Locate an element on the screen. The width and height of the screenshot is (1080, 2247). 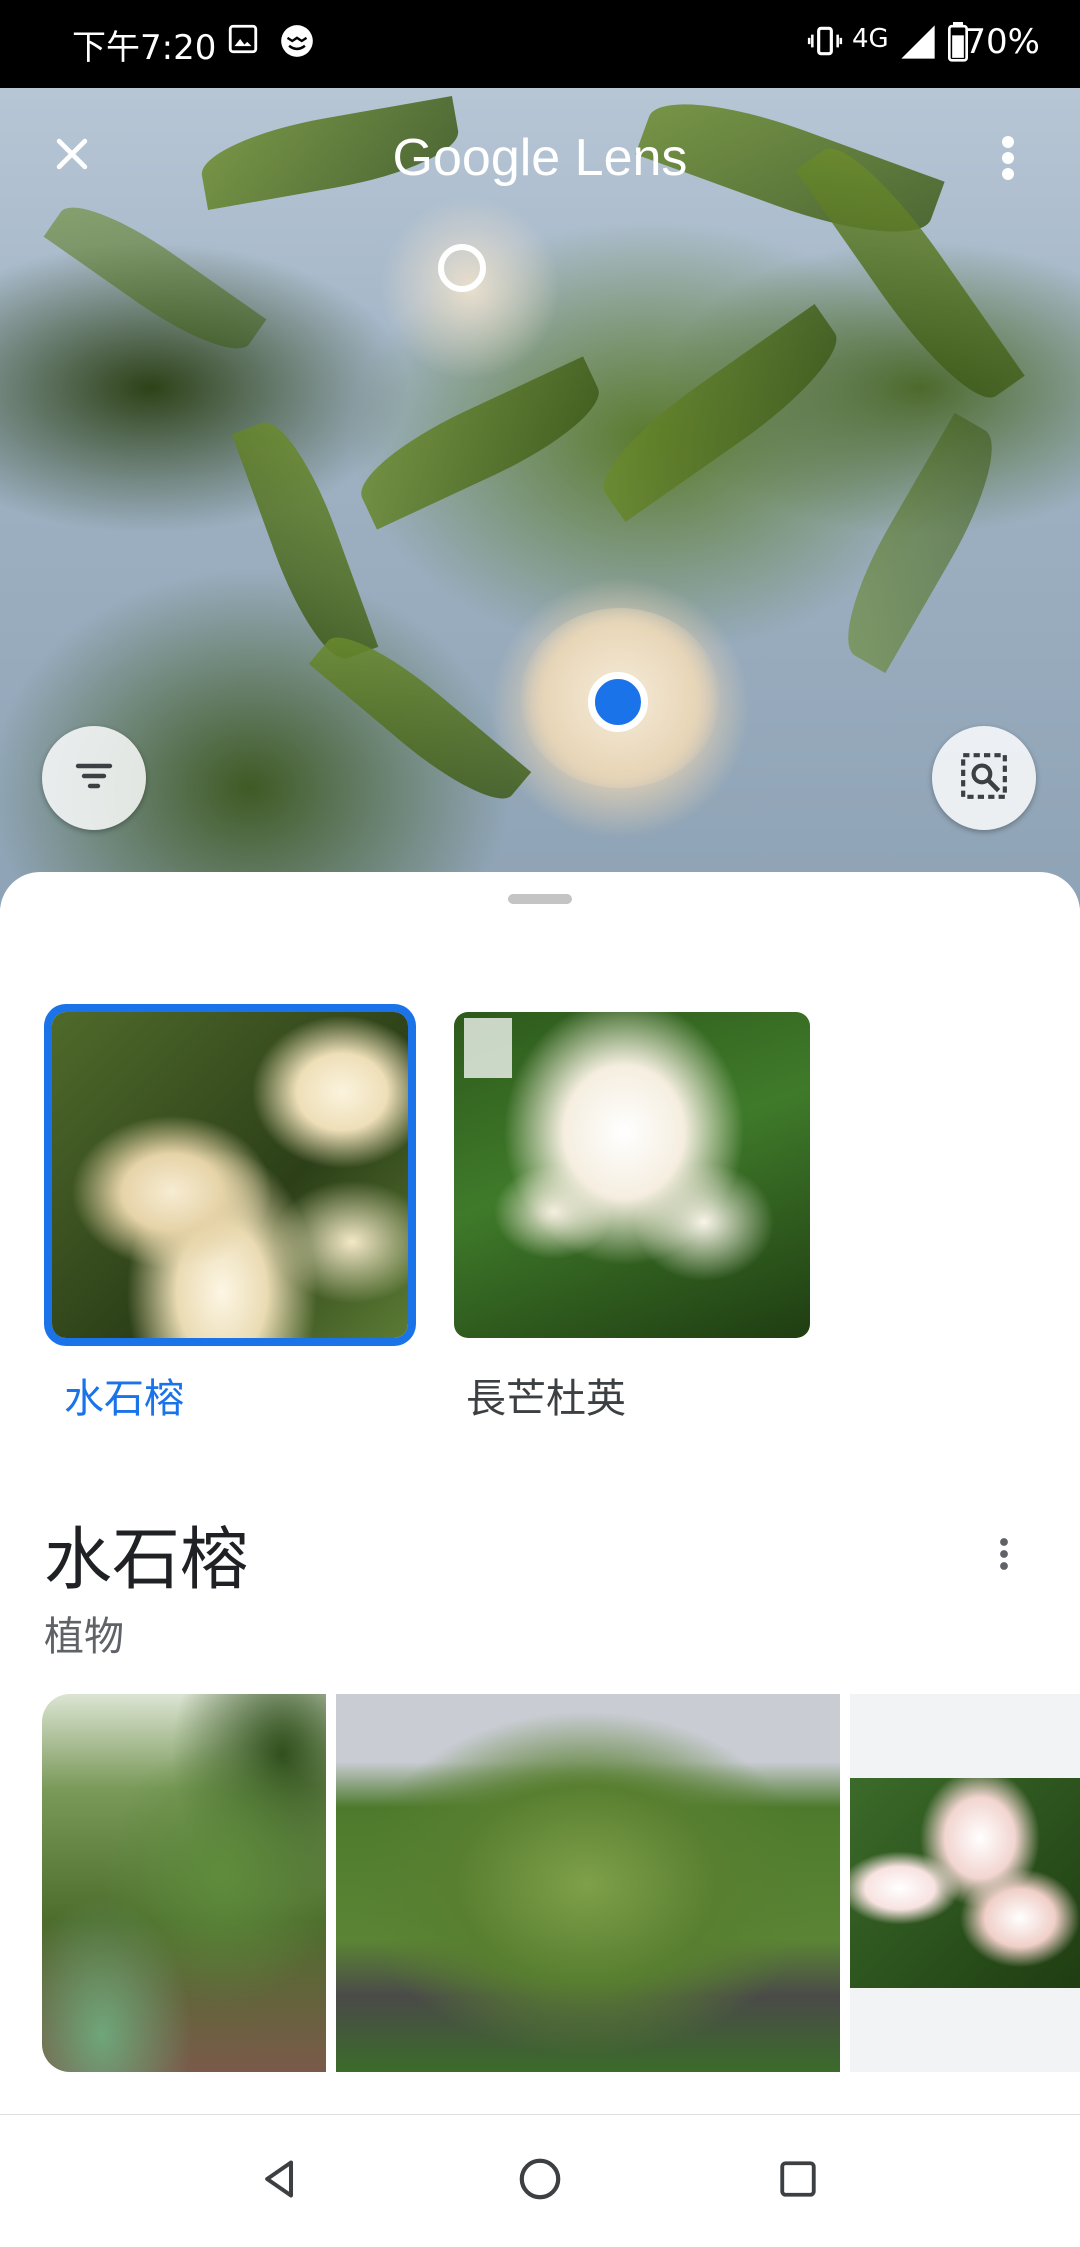
result-label-1: 水石榕 is located at coordinates (124, 1395).